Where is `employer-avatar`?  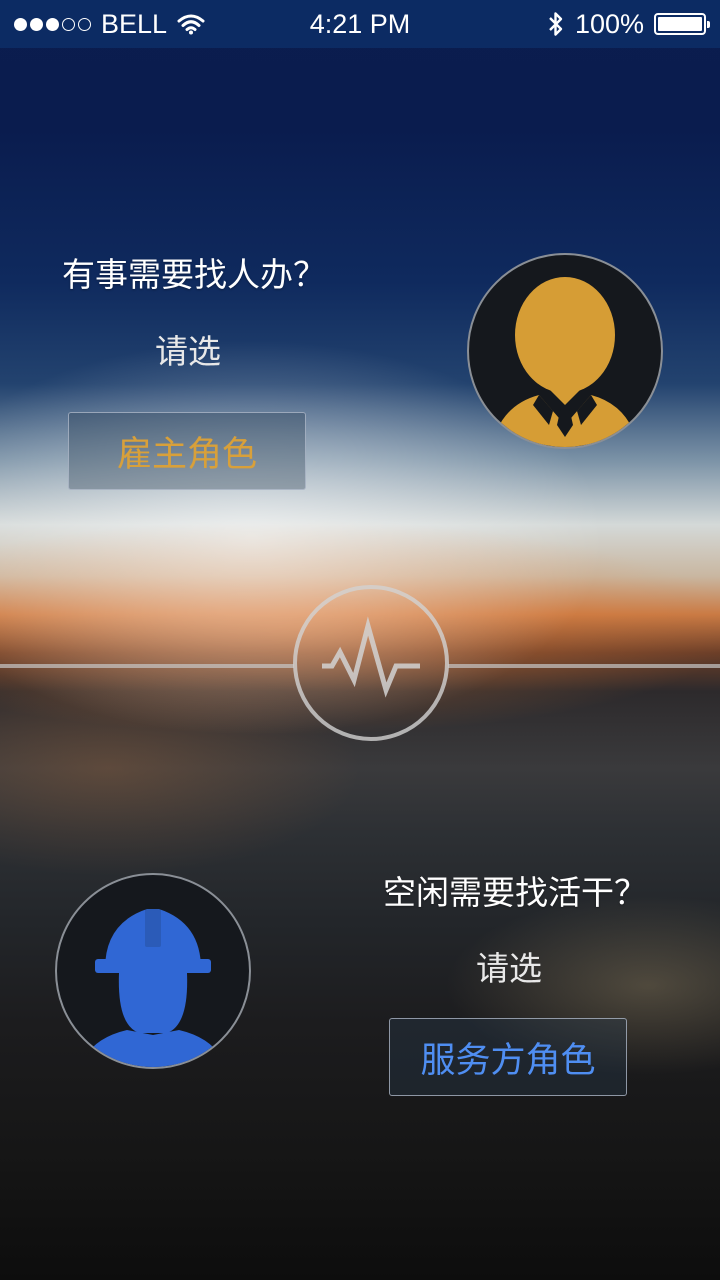
employer-avatar is located at coordinates (565, 351).